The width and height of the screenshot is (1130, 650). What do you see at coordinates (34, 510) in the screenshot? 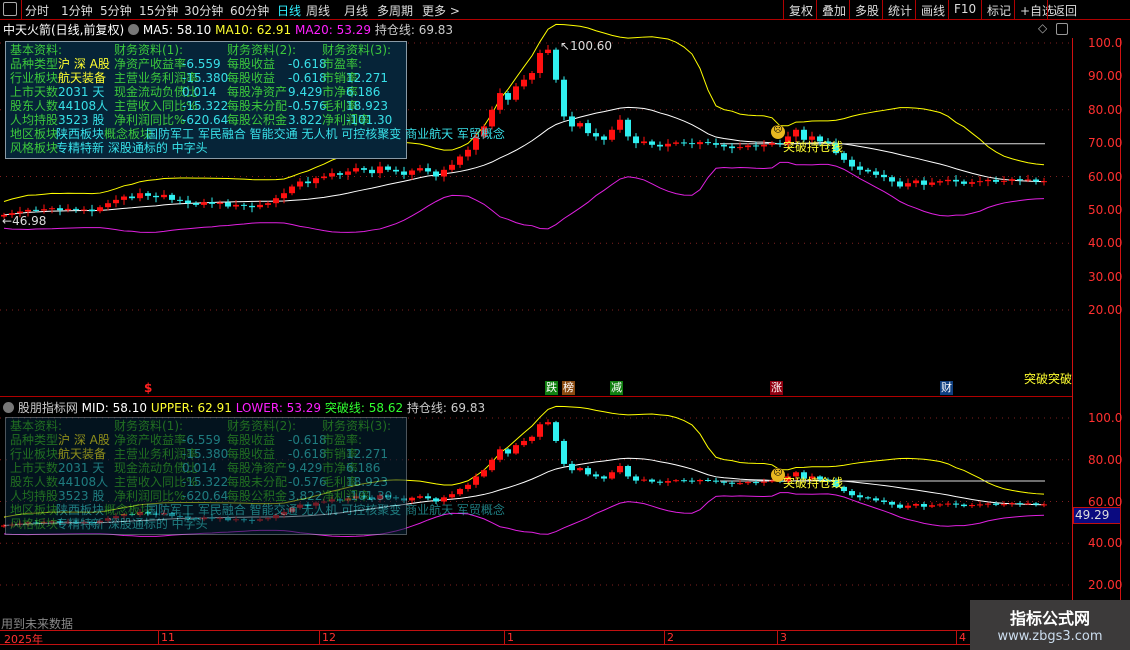
I see `info-board: 地区板块` at bounding box center [34, 510].